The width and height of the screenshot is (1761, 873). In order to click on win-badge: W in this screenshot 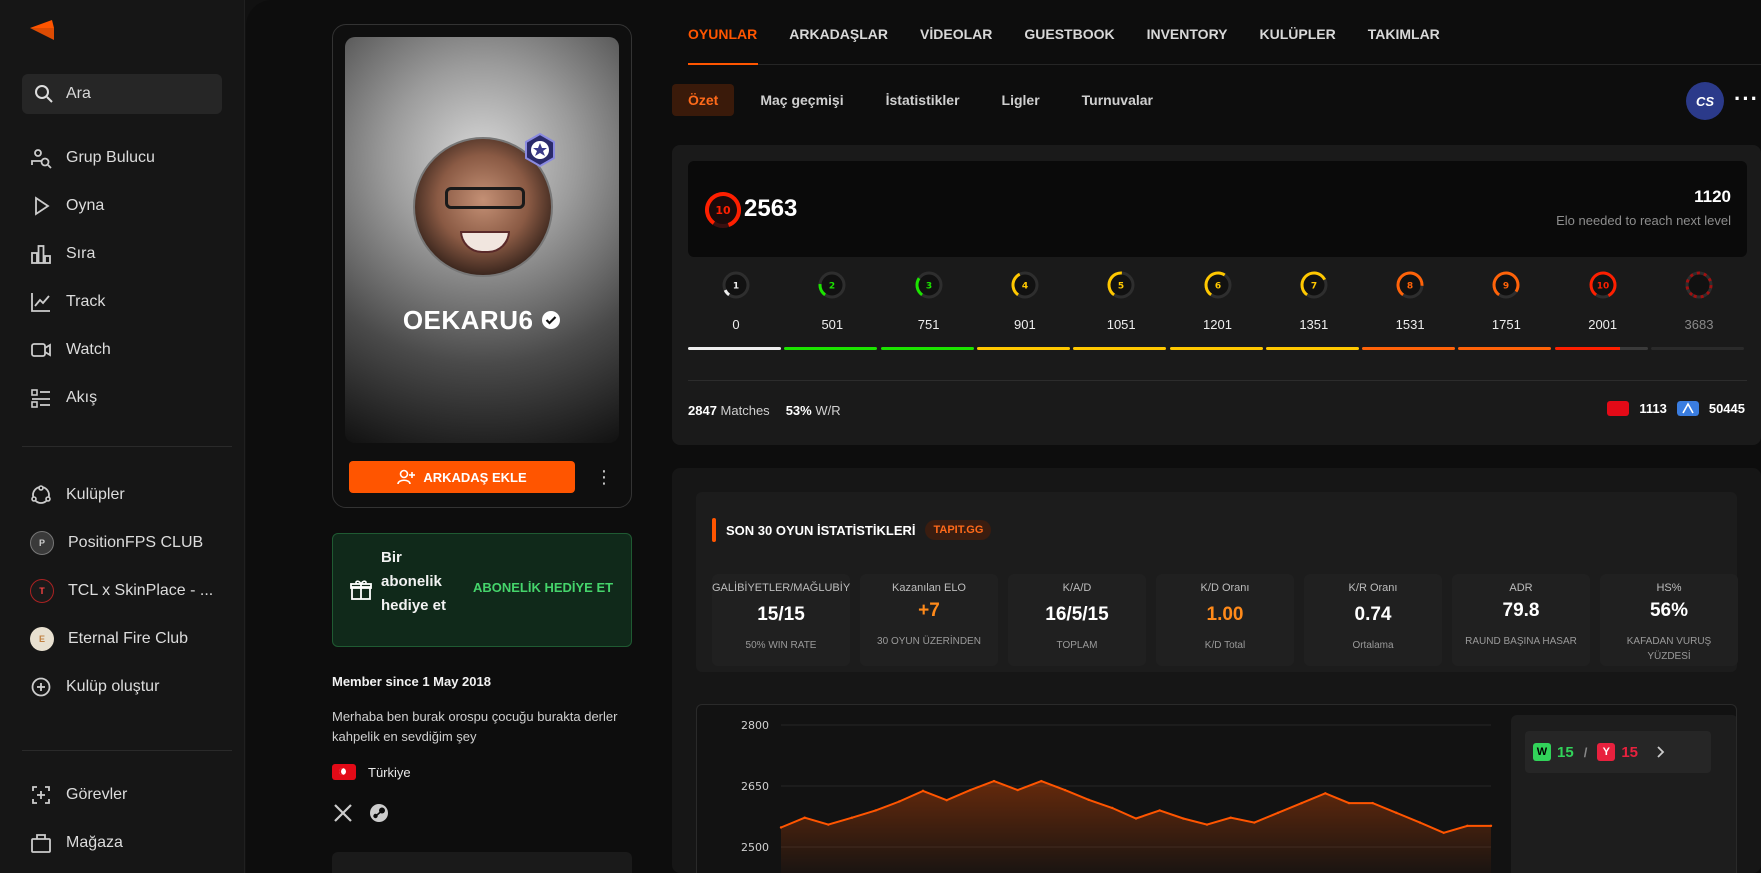, I will do `click(1542, 752)`.